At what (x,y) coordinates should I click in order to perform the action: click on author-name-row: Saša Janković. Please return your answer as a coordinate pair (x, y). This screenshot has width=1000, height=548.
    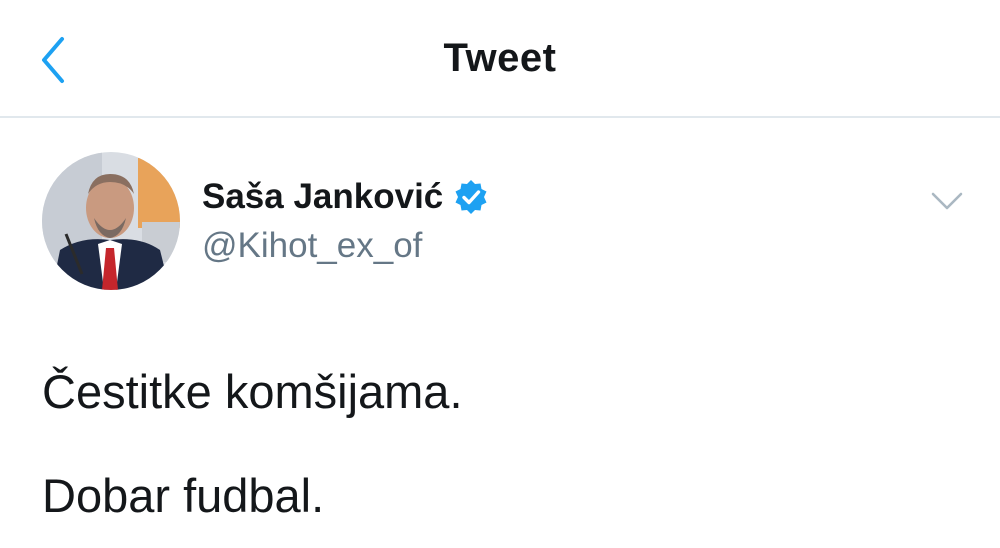
    Looking at the image, I should click on (345, 197).